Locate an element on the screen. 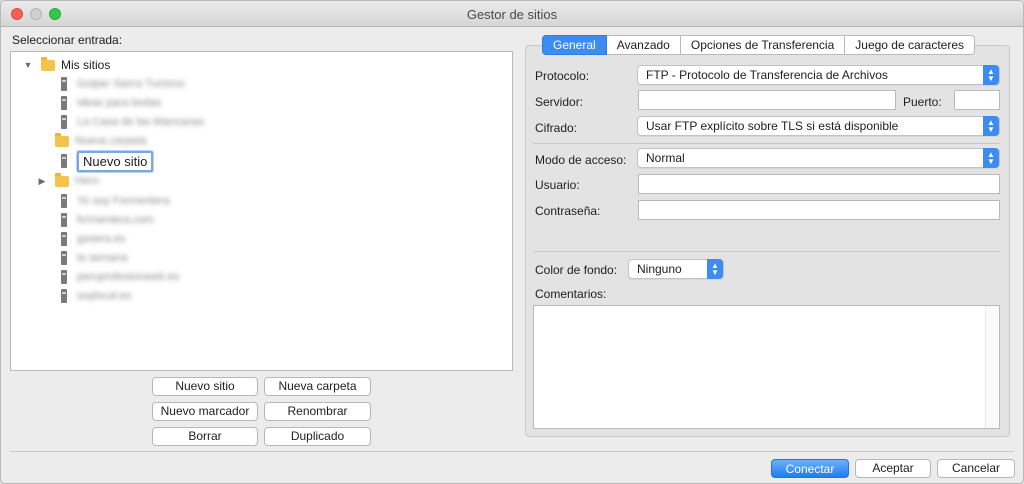 This screenshot has height=484, width=1024. titlebar: Gestor de sitios is located at coordinates (512, 14).